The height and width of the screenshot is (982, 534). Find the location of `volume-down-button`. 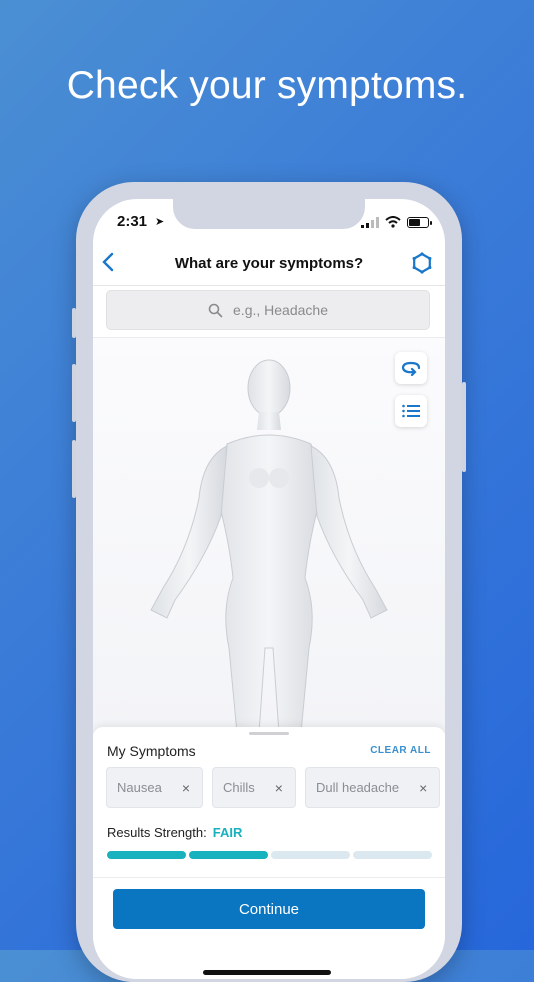

volume-down-button is located at coordinates (74, 469).